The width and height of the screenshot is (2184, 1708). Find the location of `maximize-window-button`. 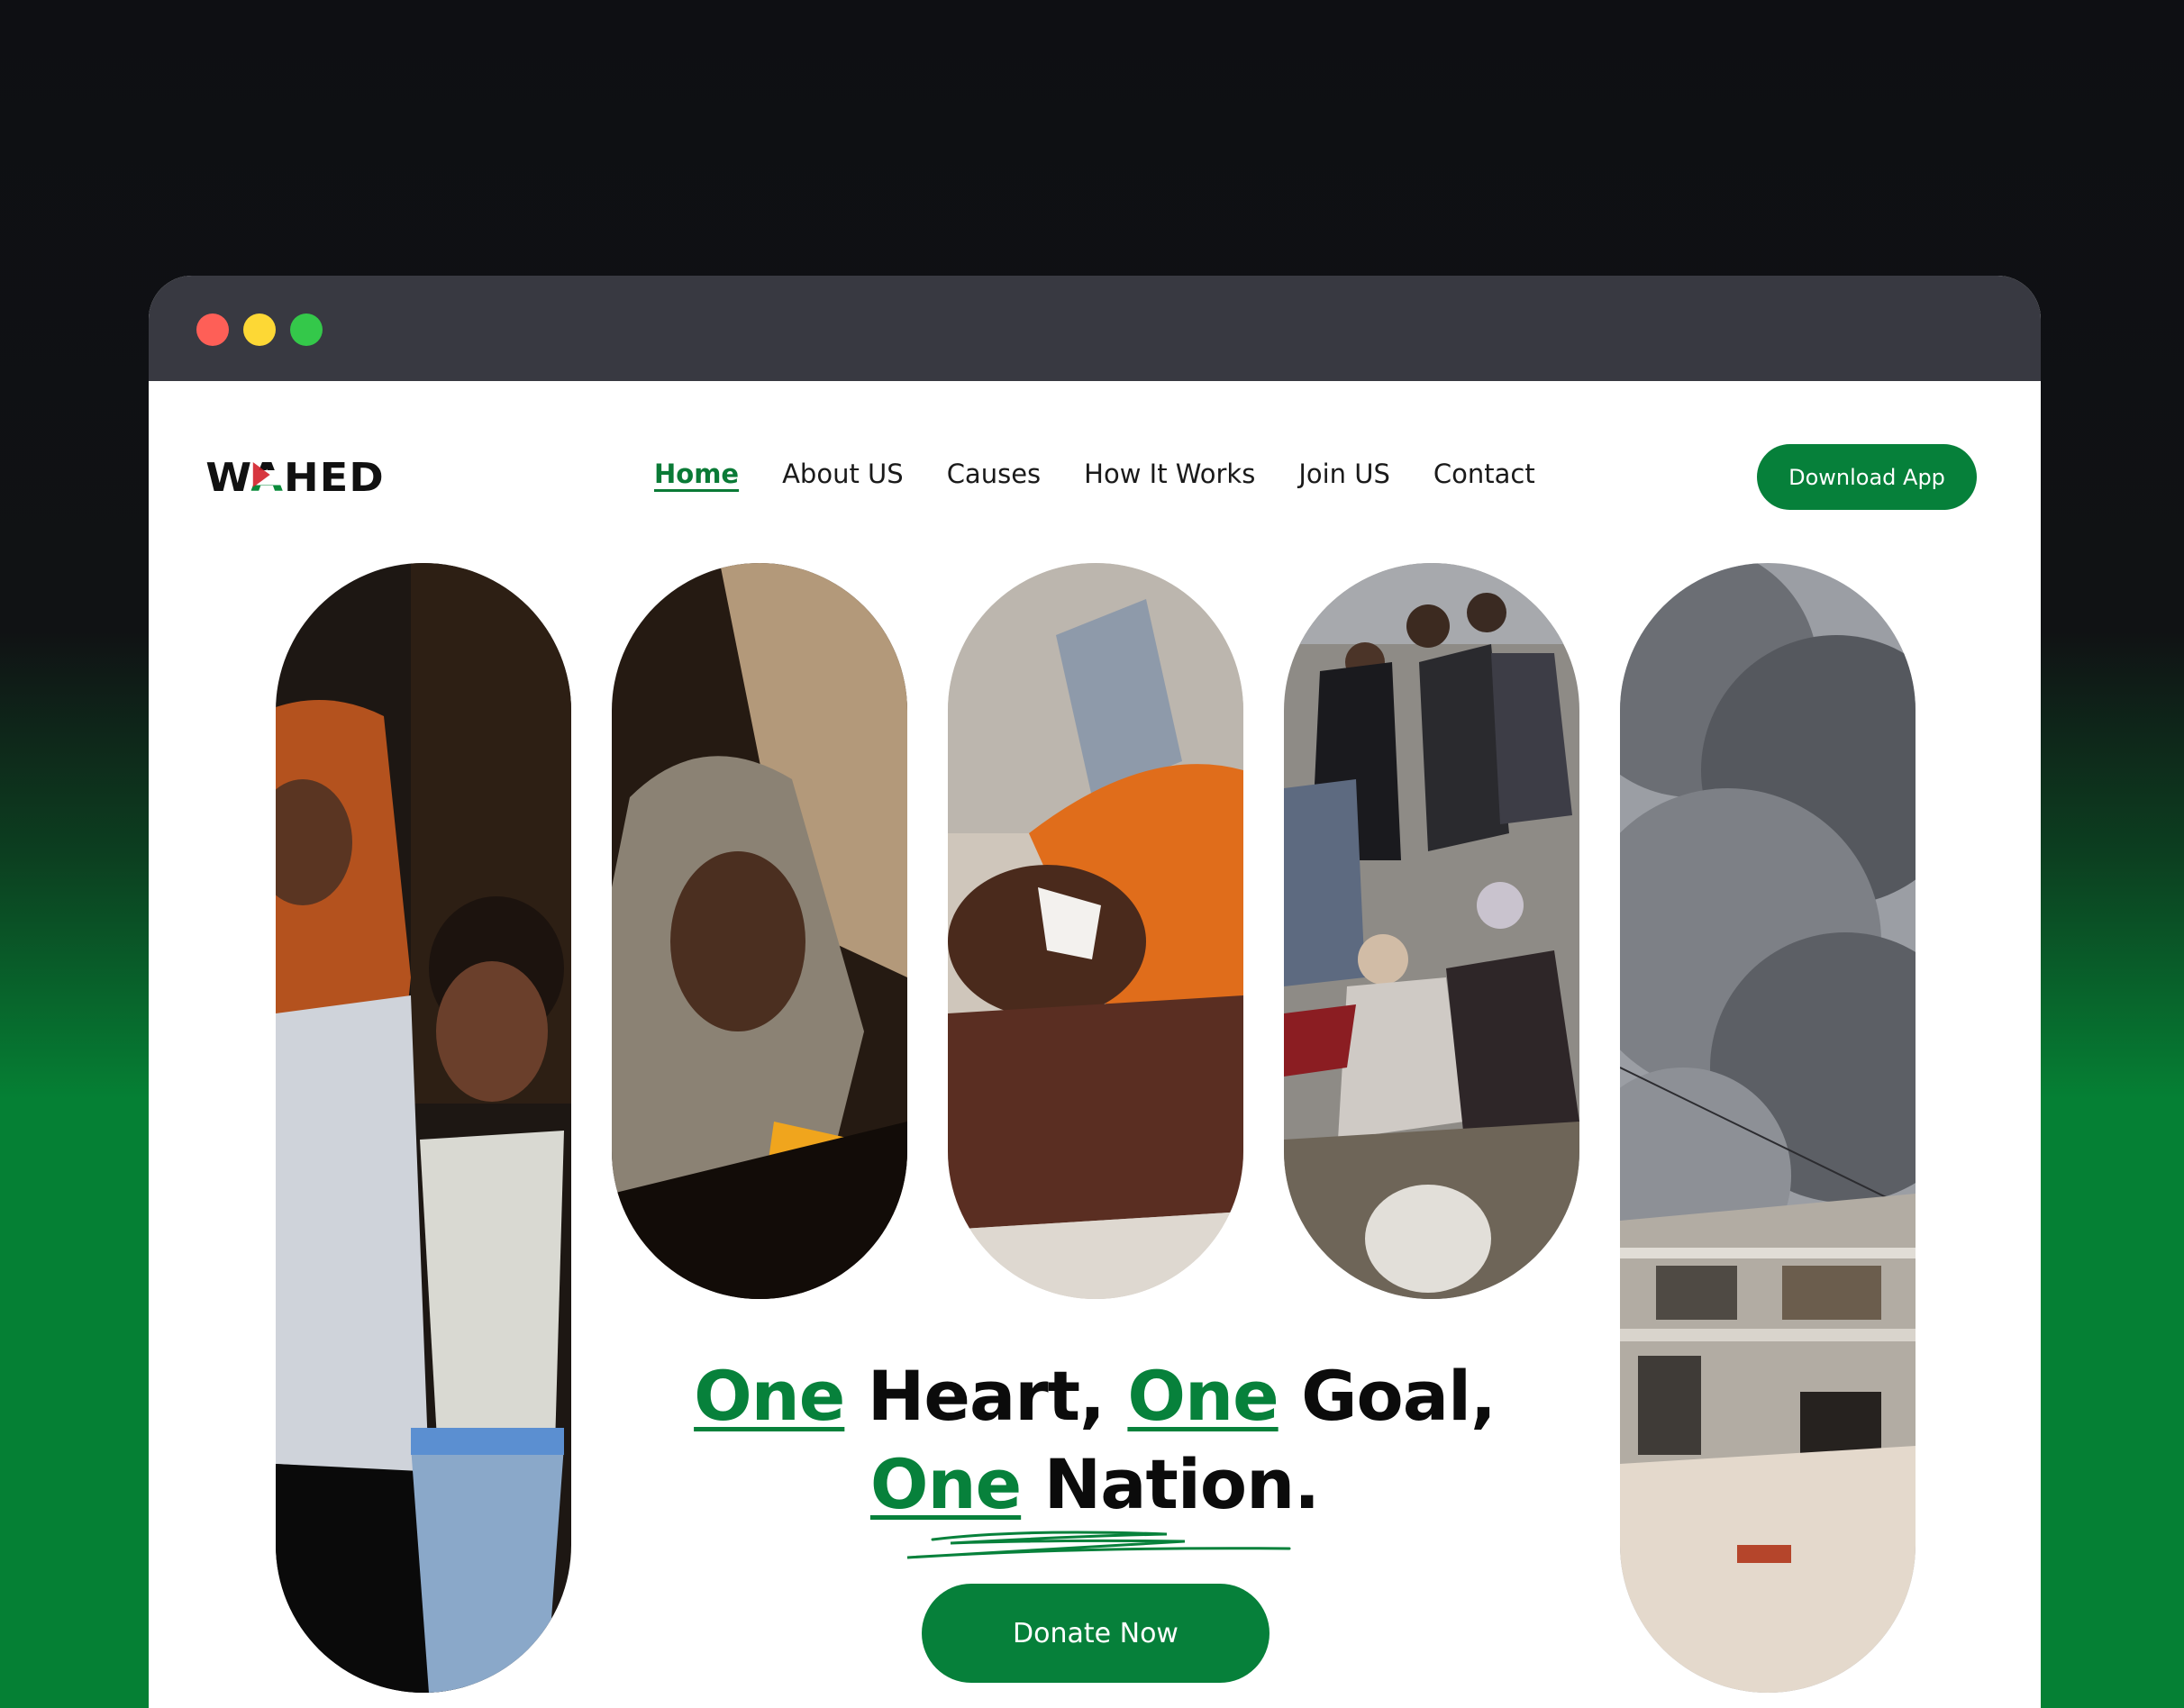

maximize-window-button is located at coordinates (307, 329).